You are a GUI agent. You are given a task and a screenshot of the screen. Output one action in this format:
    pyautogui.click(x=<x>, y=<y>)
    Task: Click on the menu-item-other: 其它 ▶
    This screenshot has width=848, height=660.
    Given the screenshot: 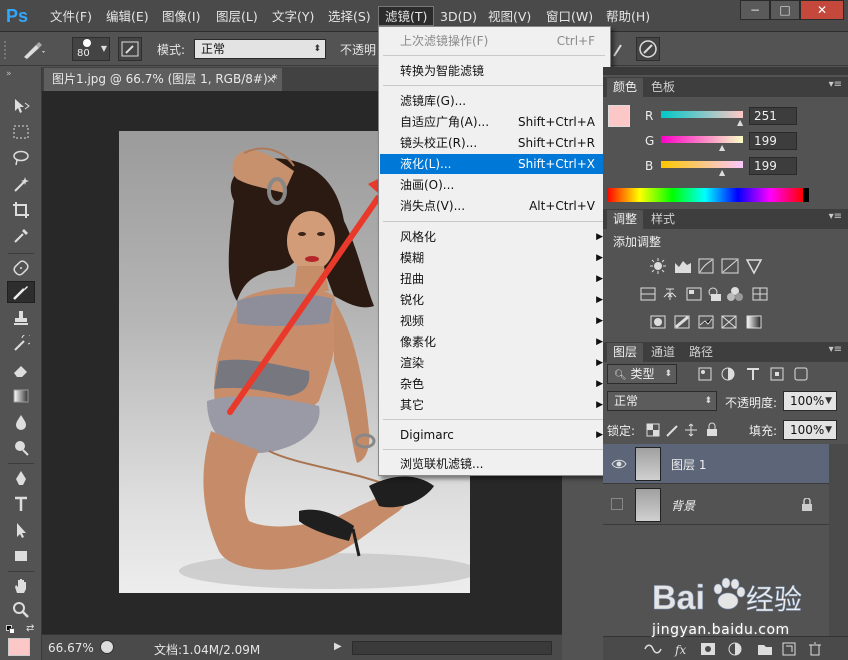 What is the action you would take?
    pyautogui.click(x=494, y=405)
    